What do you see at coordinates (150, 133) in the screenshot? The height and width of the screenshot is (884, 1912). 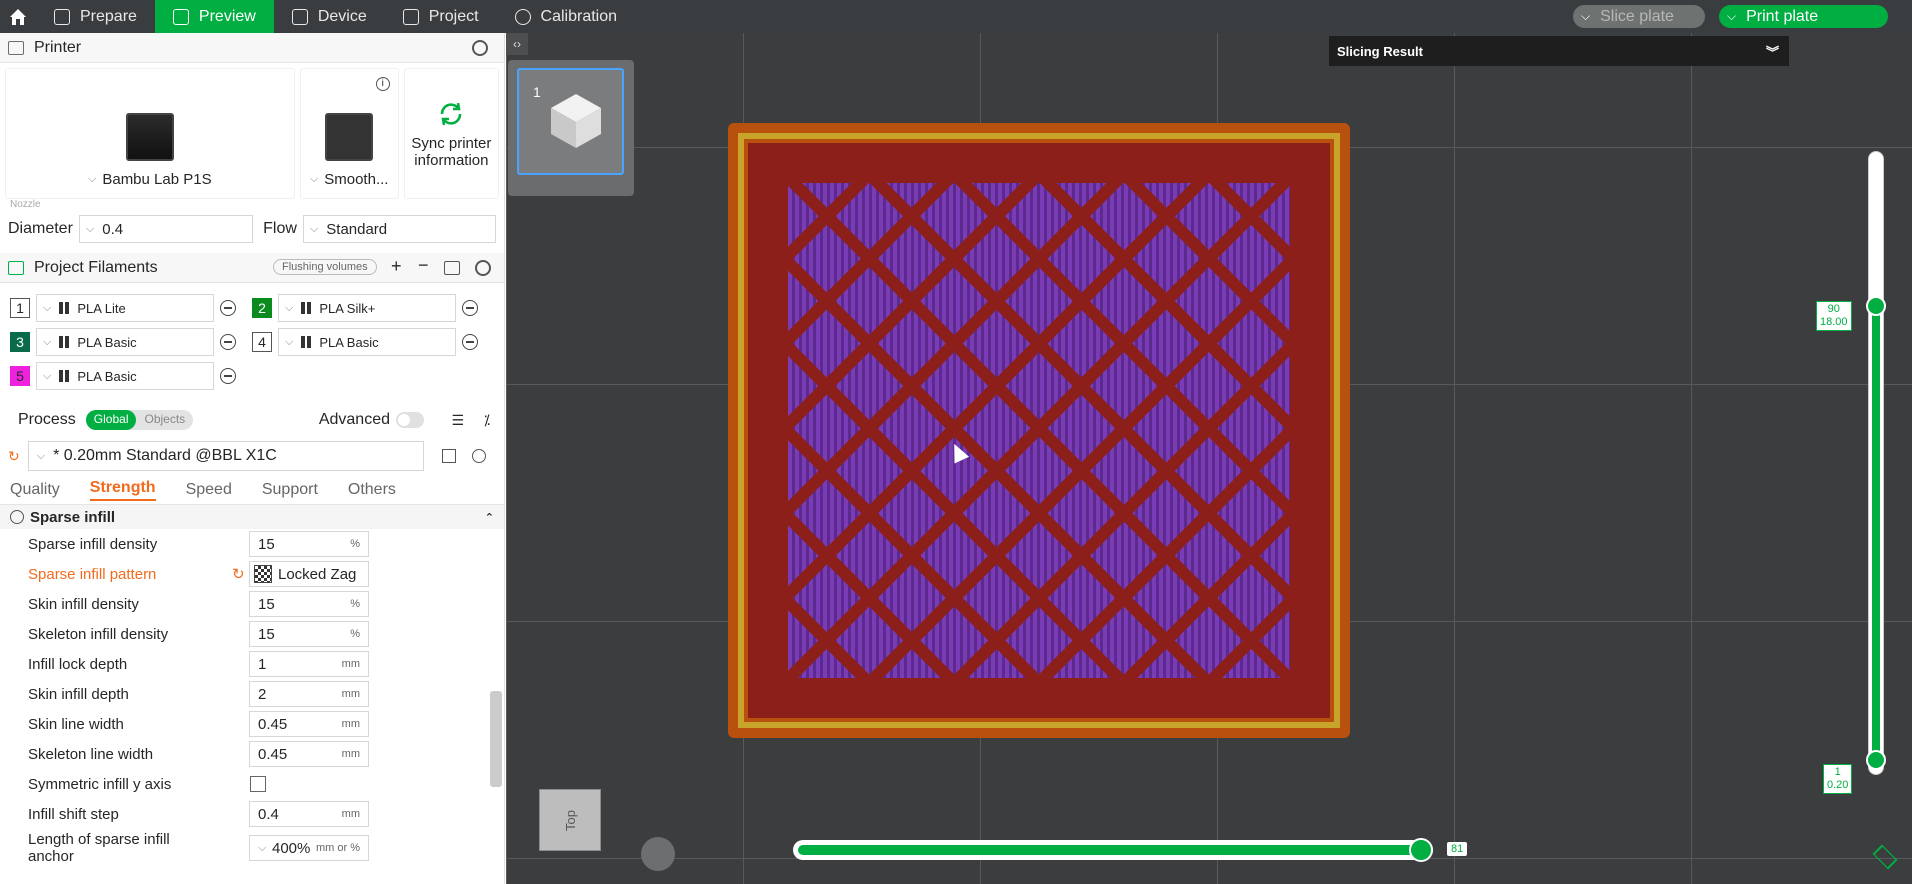 I see `printer-select: ⌵ Bambu Lab P1S` at bounding box center [150, 133].